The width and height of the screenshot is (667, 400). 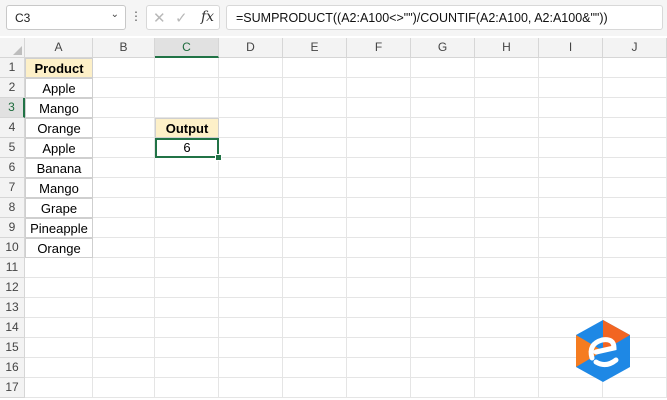 What do you see at coordinates (251, 48) in the screenshot?
I see `column-header-d: D` at bounding box center [251, 48].